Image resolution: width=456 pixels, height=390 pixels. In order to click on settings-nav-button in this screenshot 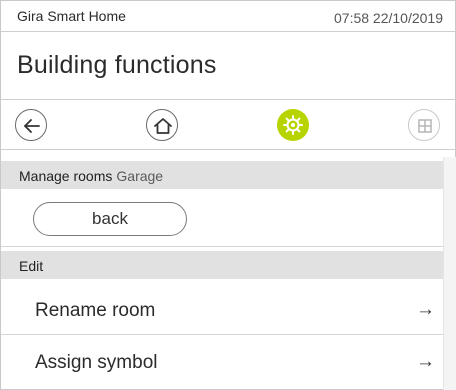, I will do `click(293, 125)`.